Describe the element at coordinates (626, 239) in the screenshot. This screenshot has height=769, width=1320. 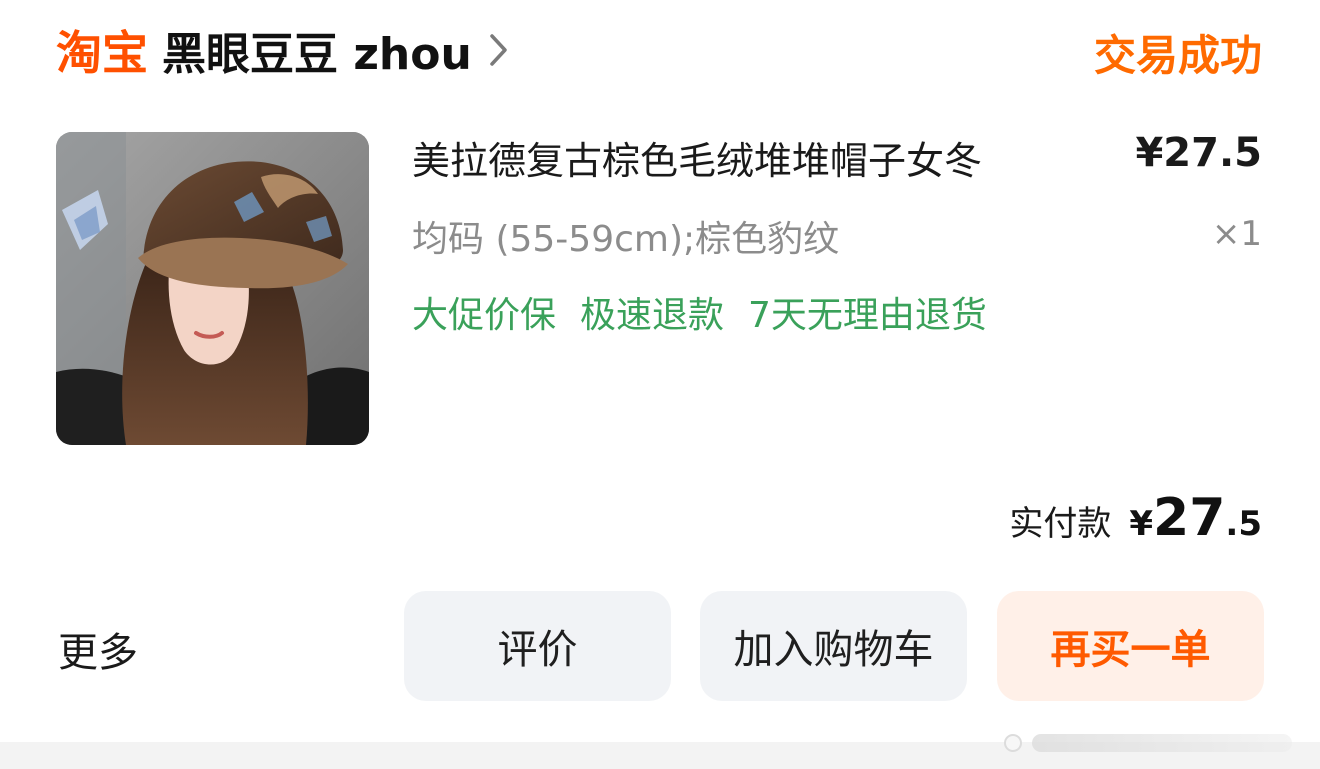
I see `product-sku: 均码 (55-59cm);棕色豹纹` at that location.